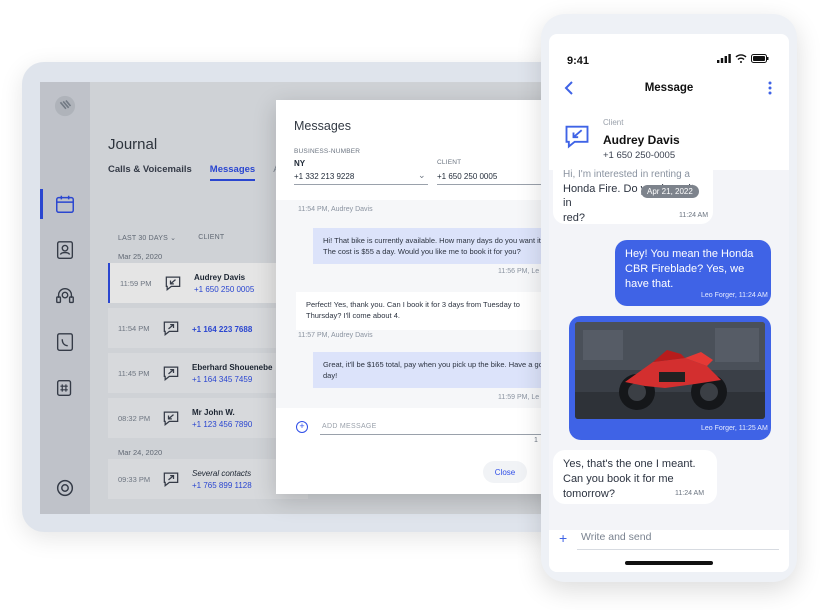 This screenshot has width=820, height=610. I want to click on client-number-field: +1 650 250 0005, so click(467, 176).